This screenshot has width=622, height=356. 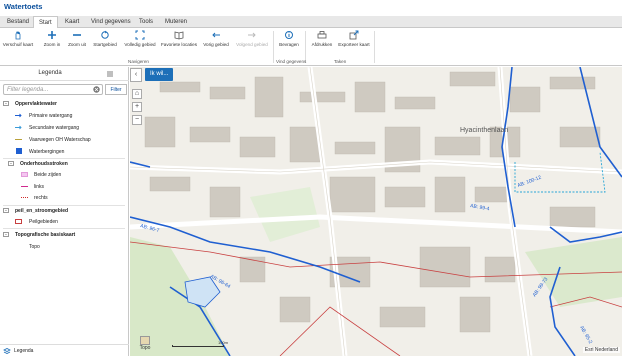 I want to click on basemap-thumbnail, so click(x=145, y=340).